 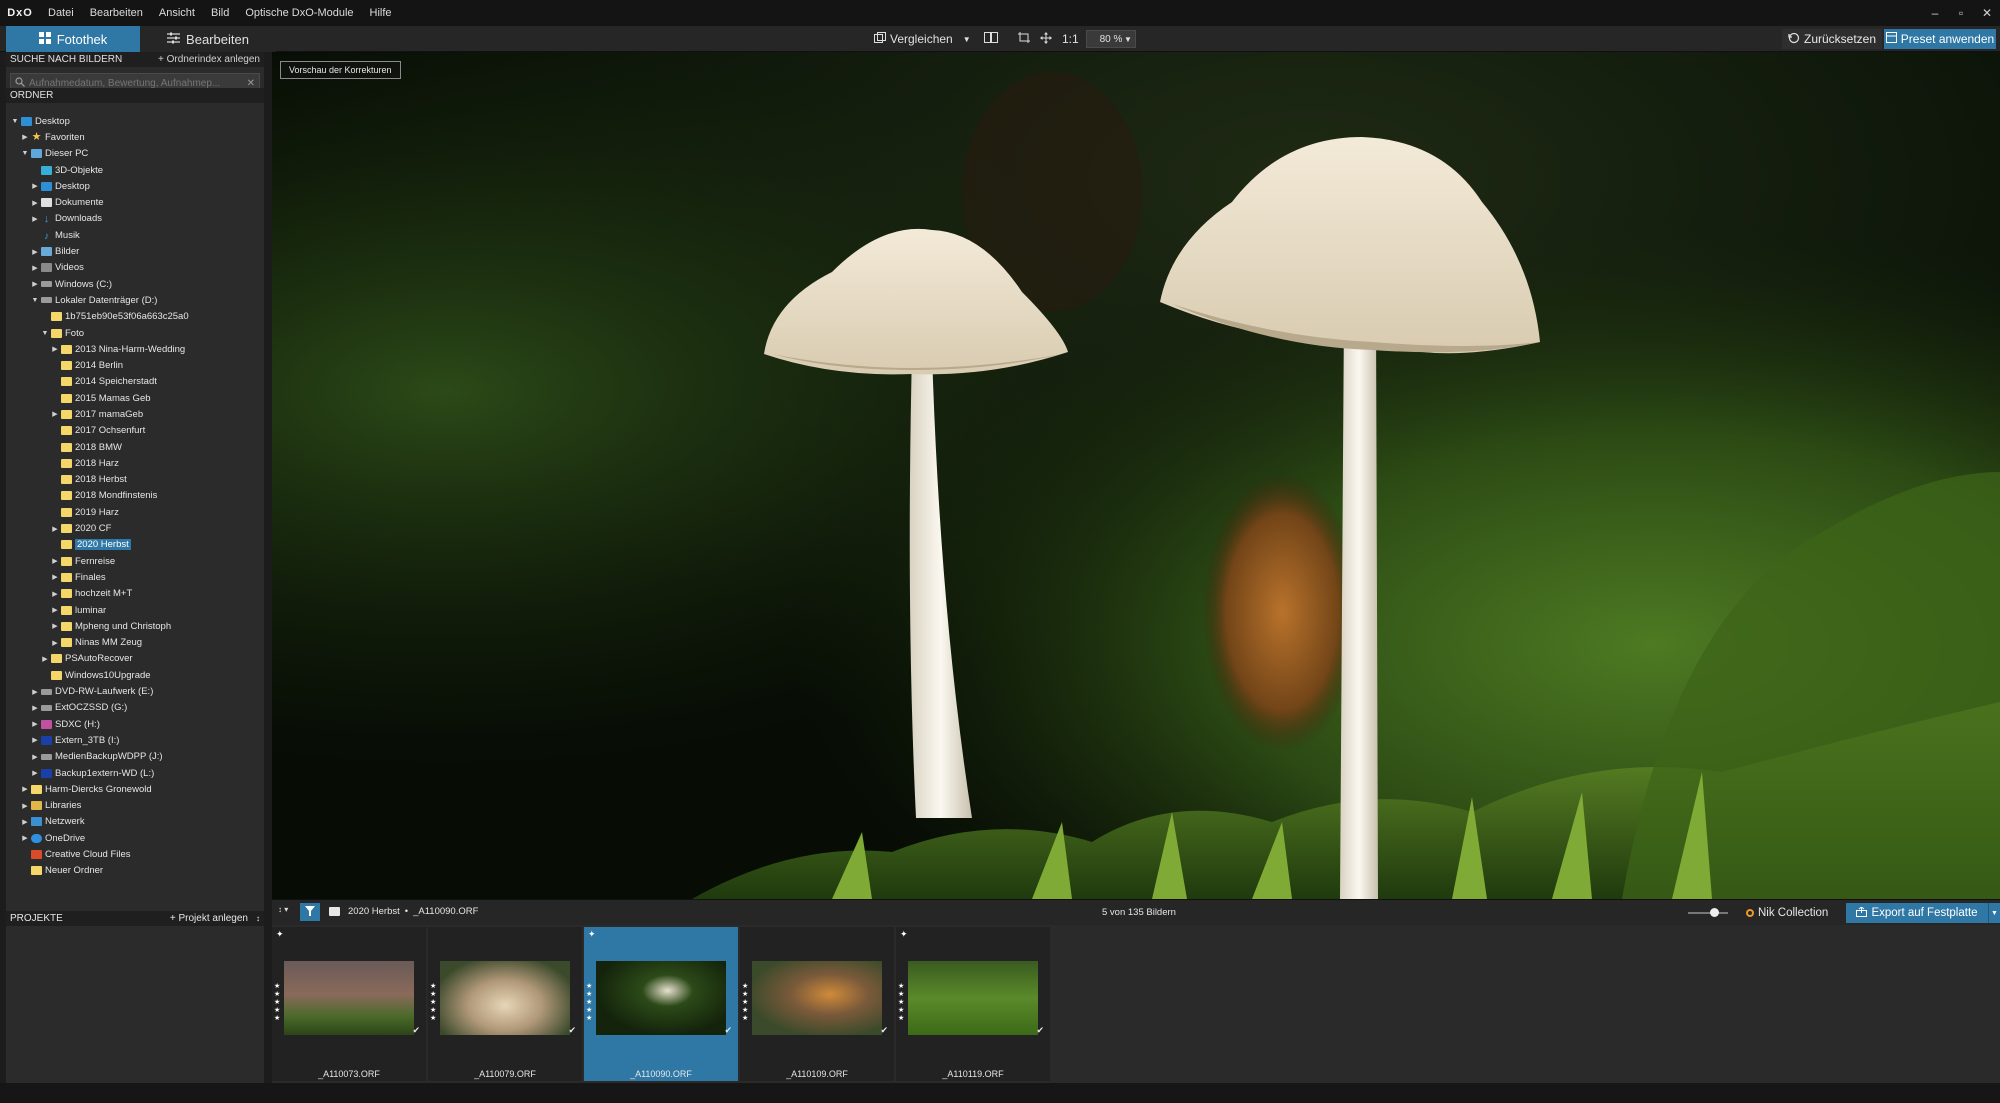 What do you see at coordinates (135, 349) in the screenshot?
I see `tree-item: ▶ 2013 Nina-Harm-Wedding` at bounding box center [135, 349].